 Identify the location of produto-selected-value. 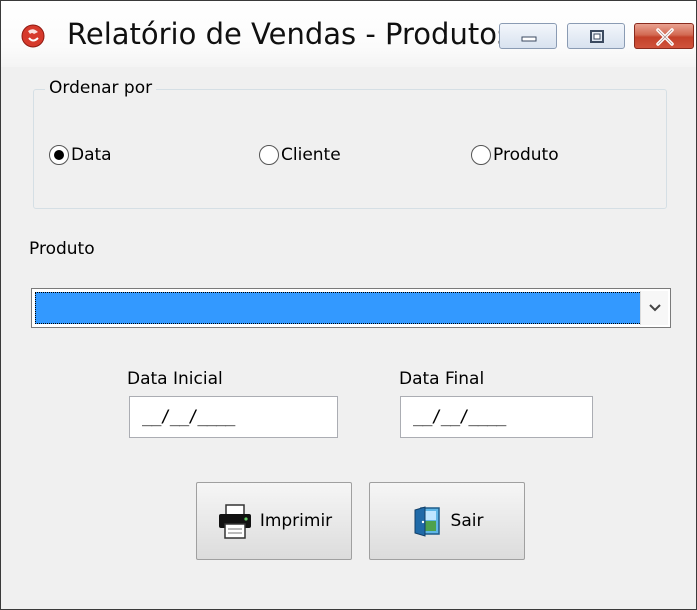
(338, 308).